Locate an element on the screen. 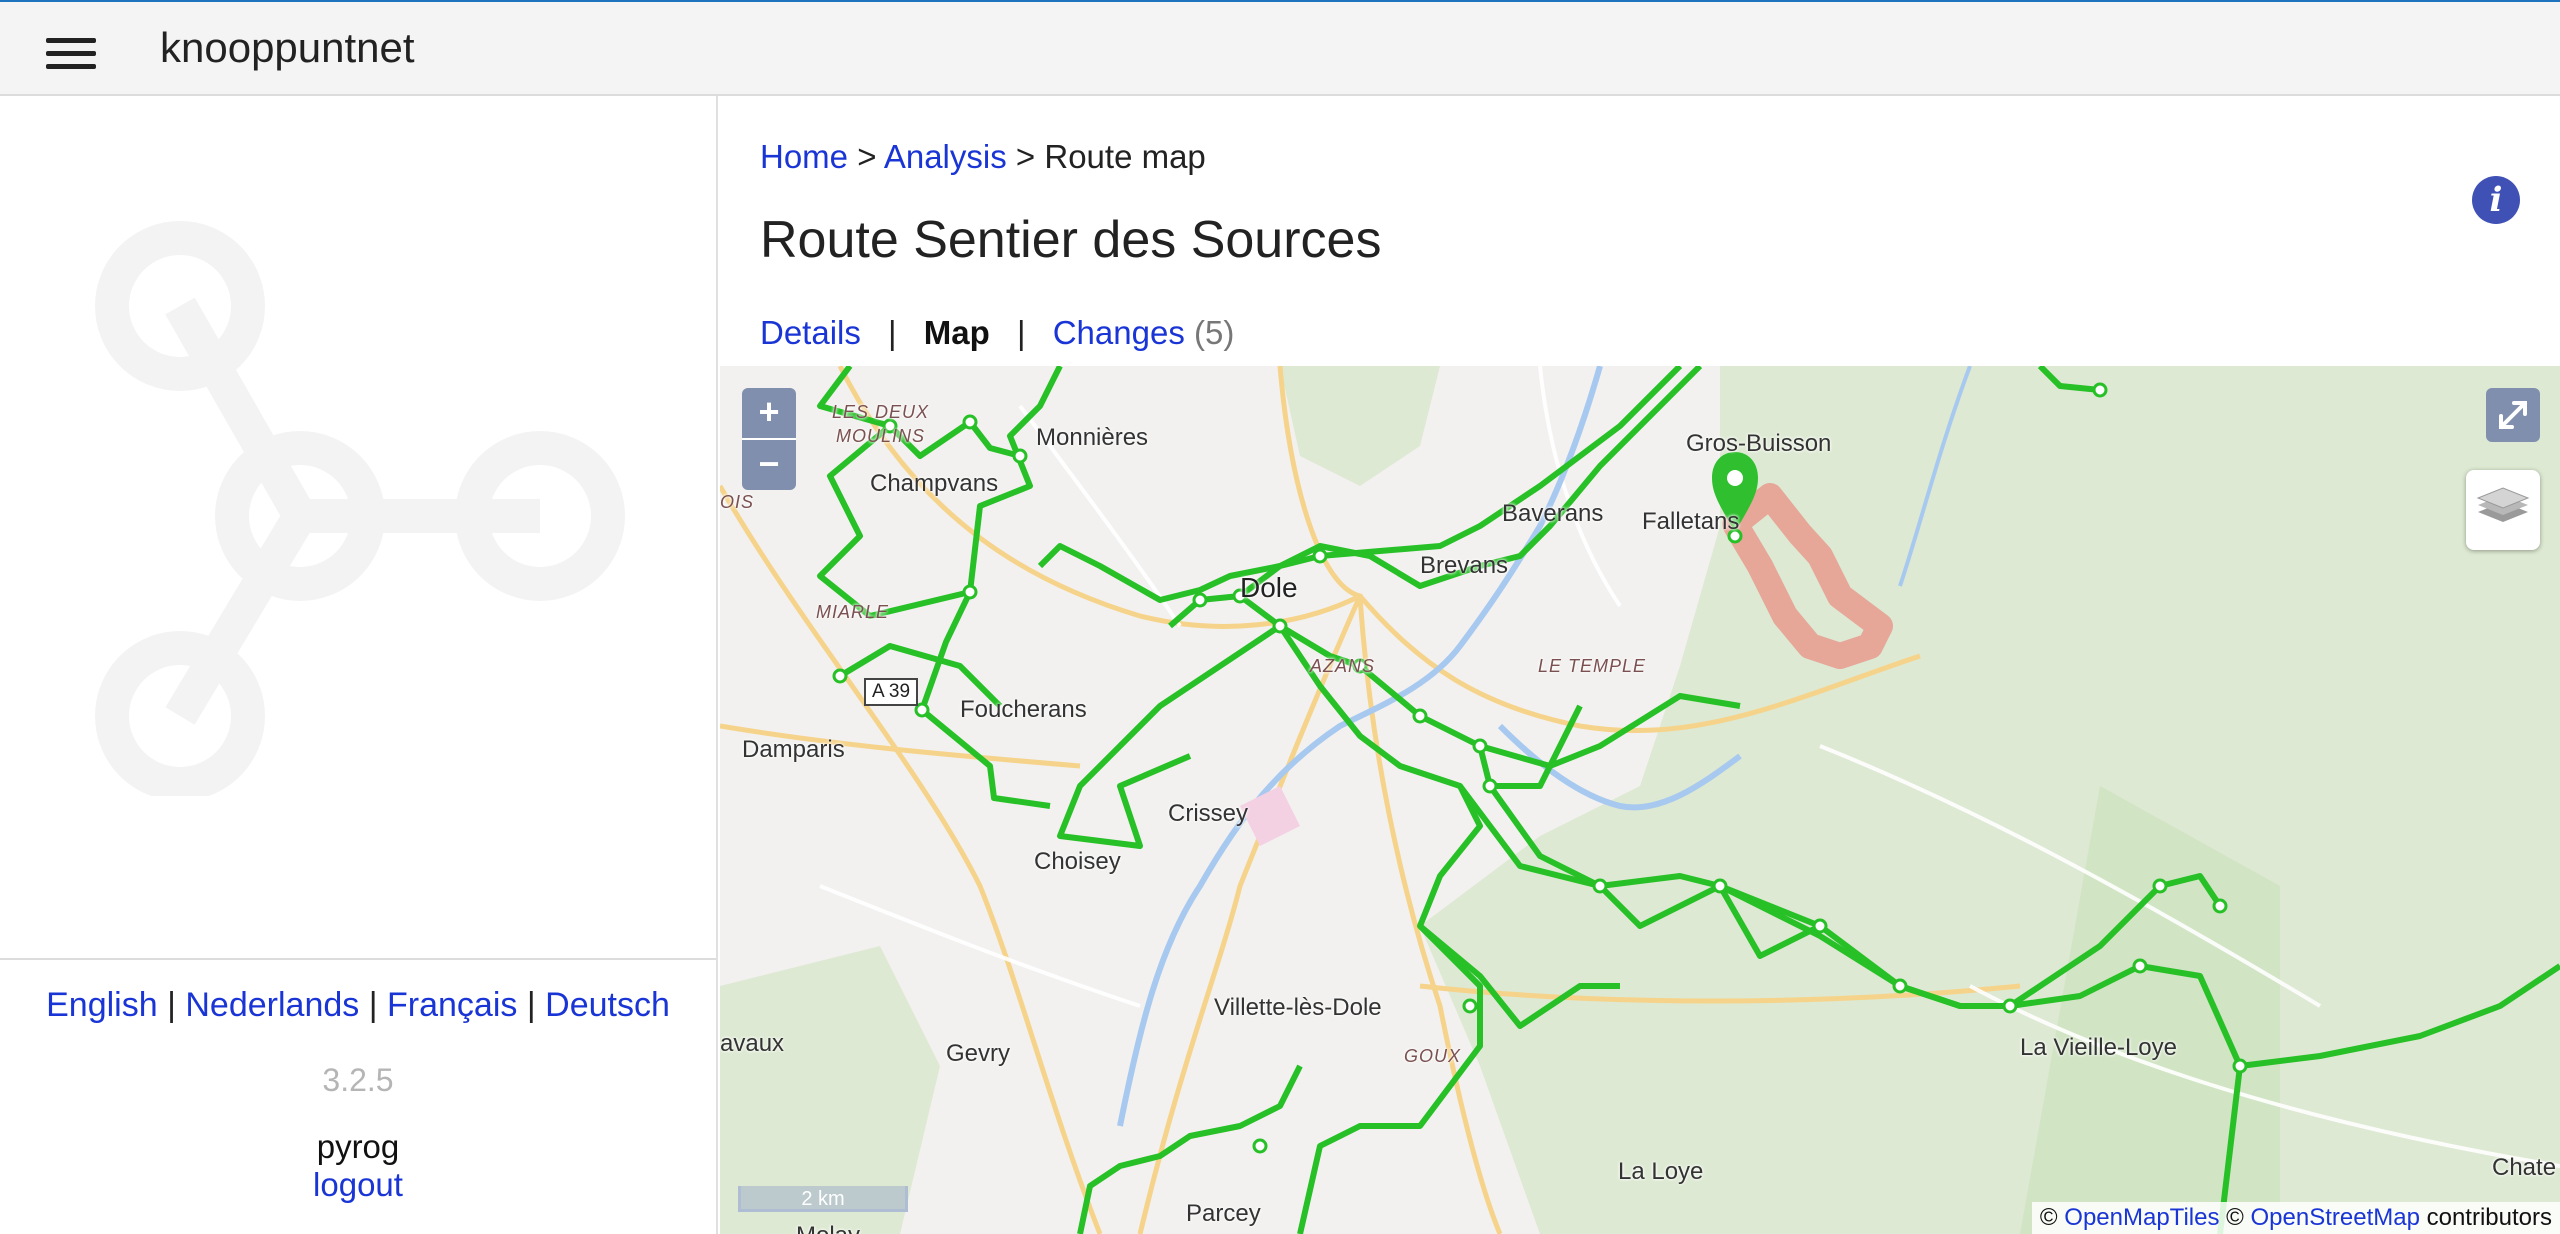  map-label: Damparis is located at coordinates (793, 749).